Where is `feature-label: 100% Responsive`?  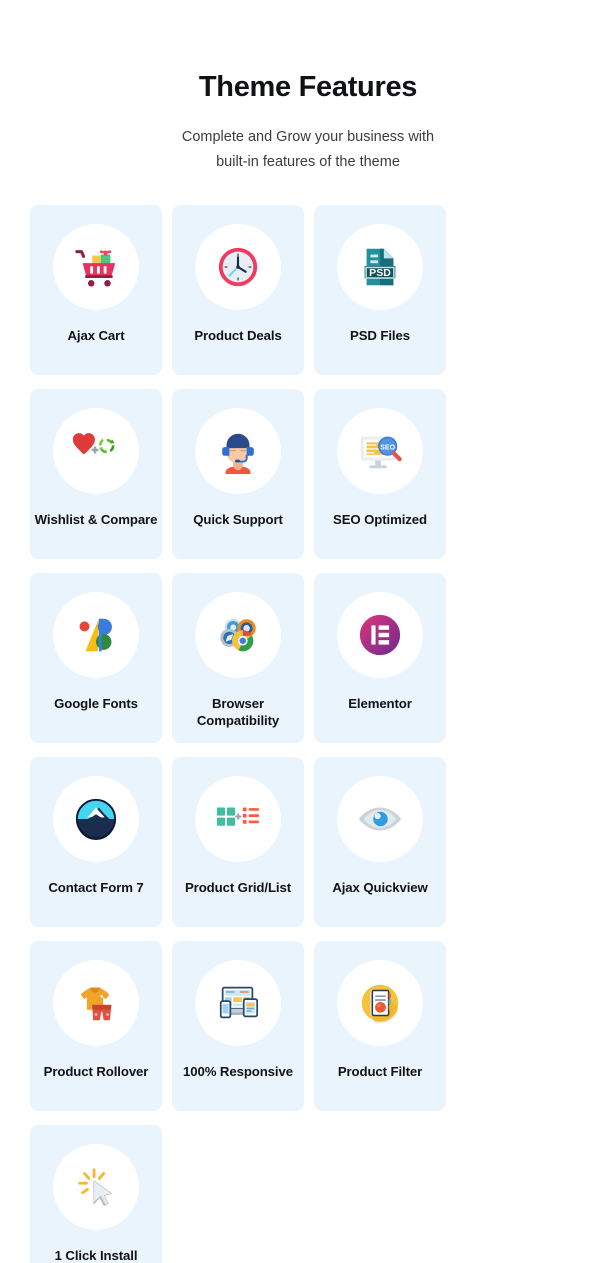
feature-label: 100% Responsive is located at coordinates (238, 1071).